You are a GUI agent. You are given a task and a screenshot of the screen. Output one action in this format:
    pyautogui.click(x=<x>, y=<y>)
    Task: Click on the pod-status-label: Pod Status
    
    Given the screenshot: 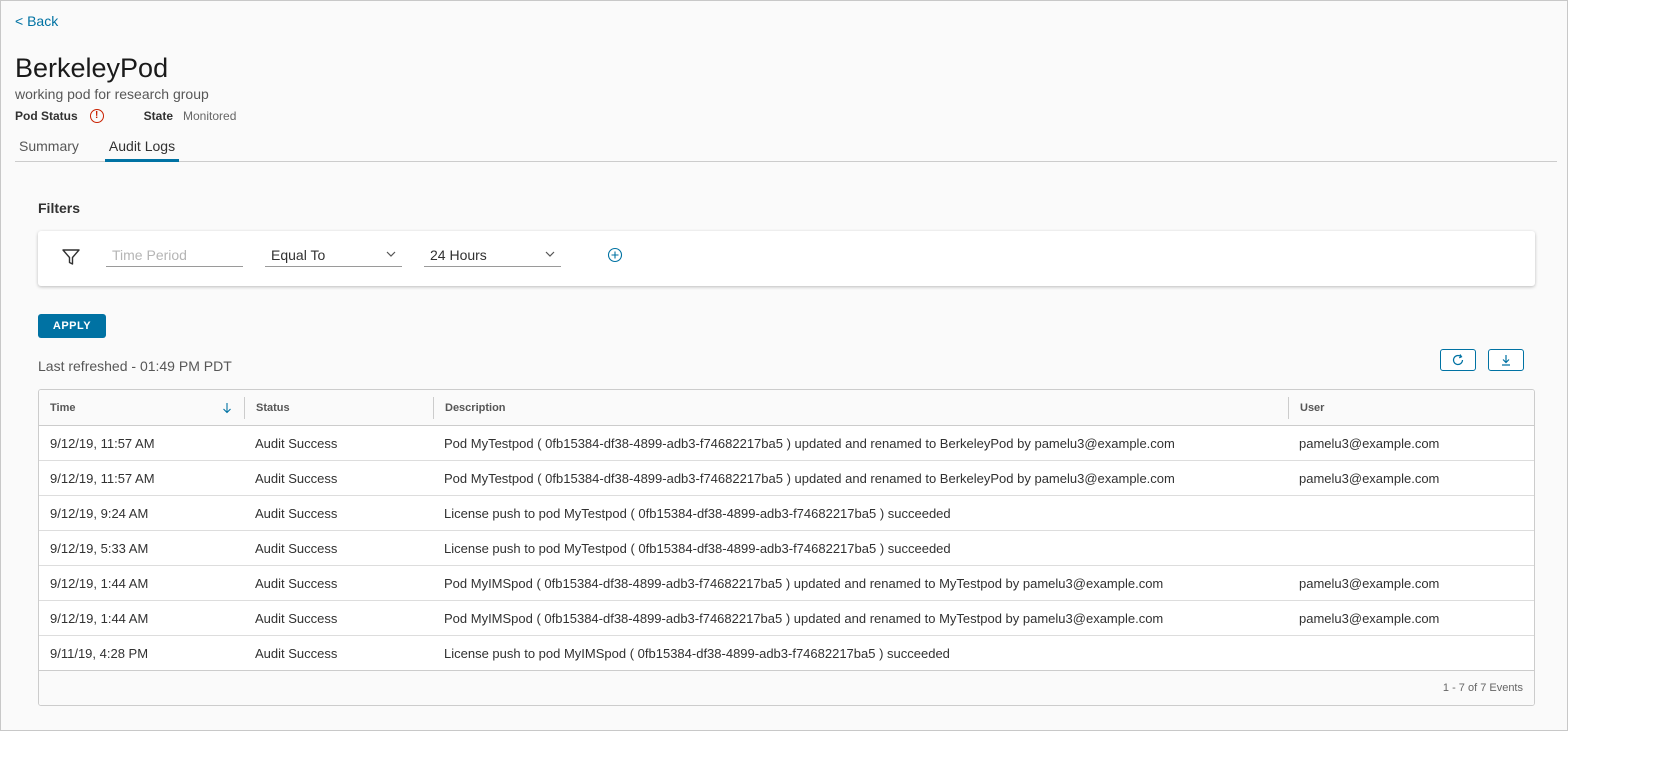 What is the action you would take?
    pyautogui.click(x=46, y=116)
    